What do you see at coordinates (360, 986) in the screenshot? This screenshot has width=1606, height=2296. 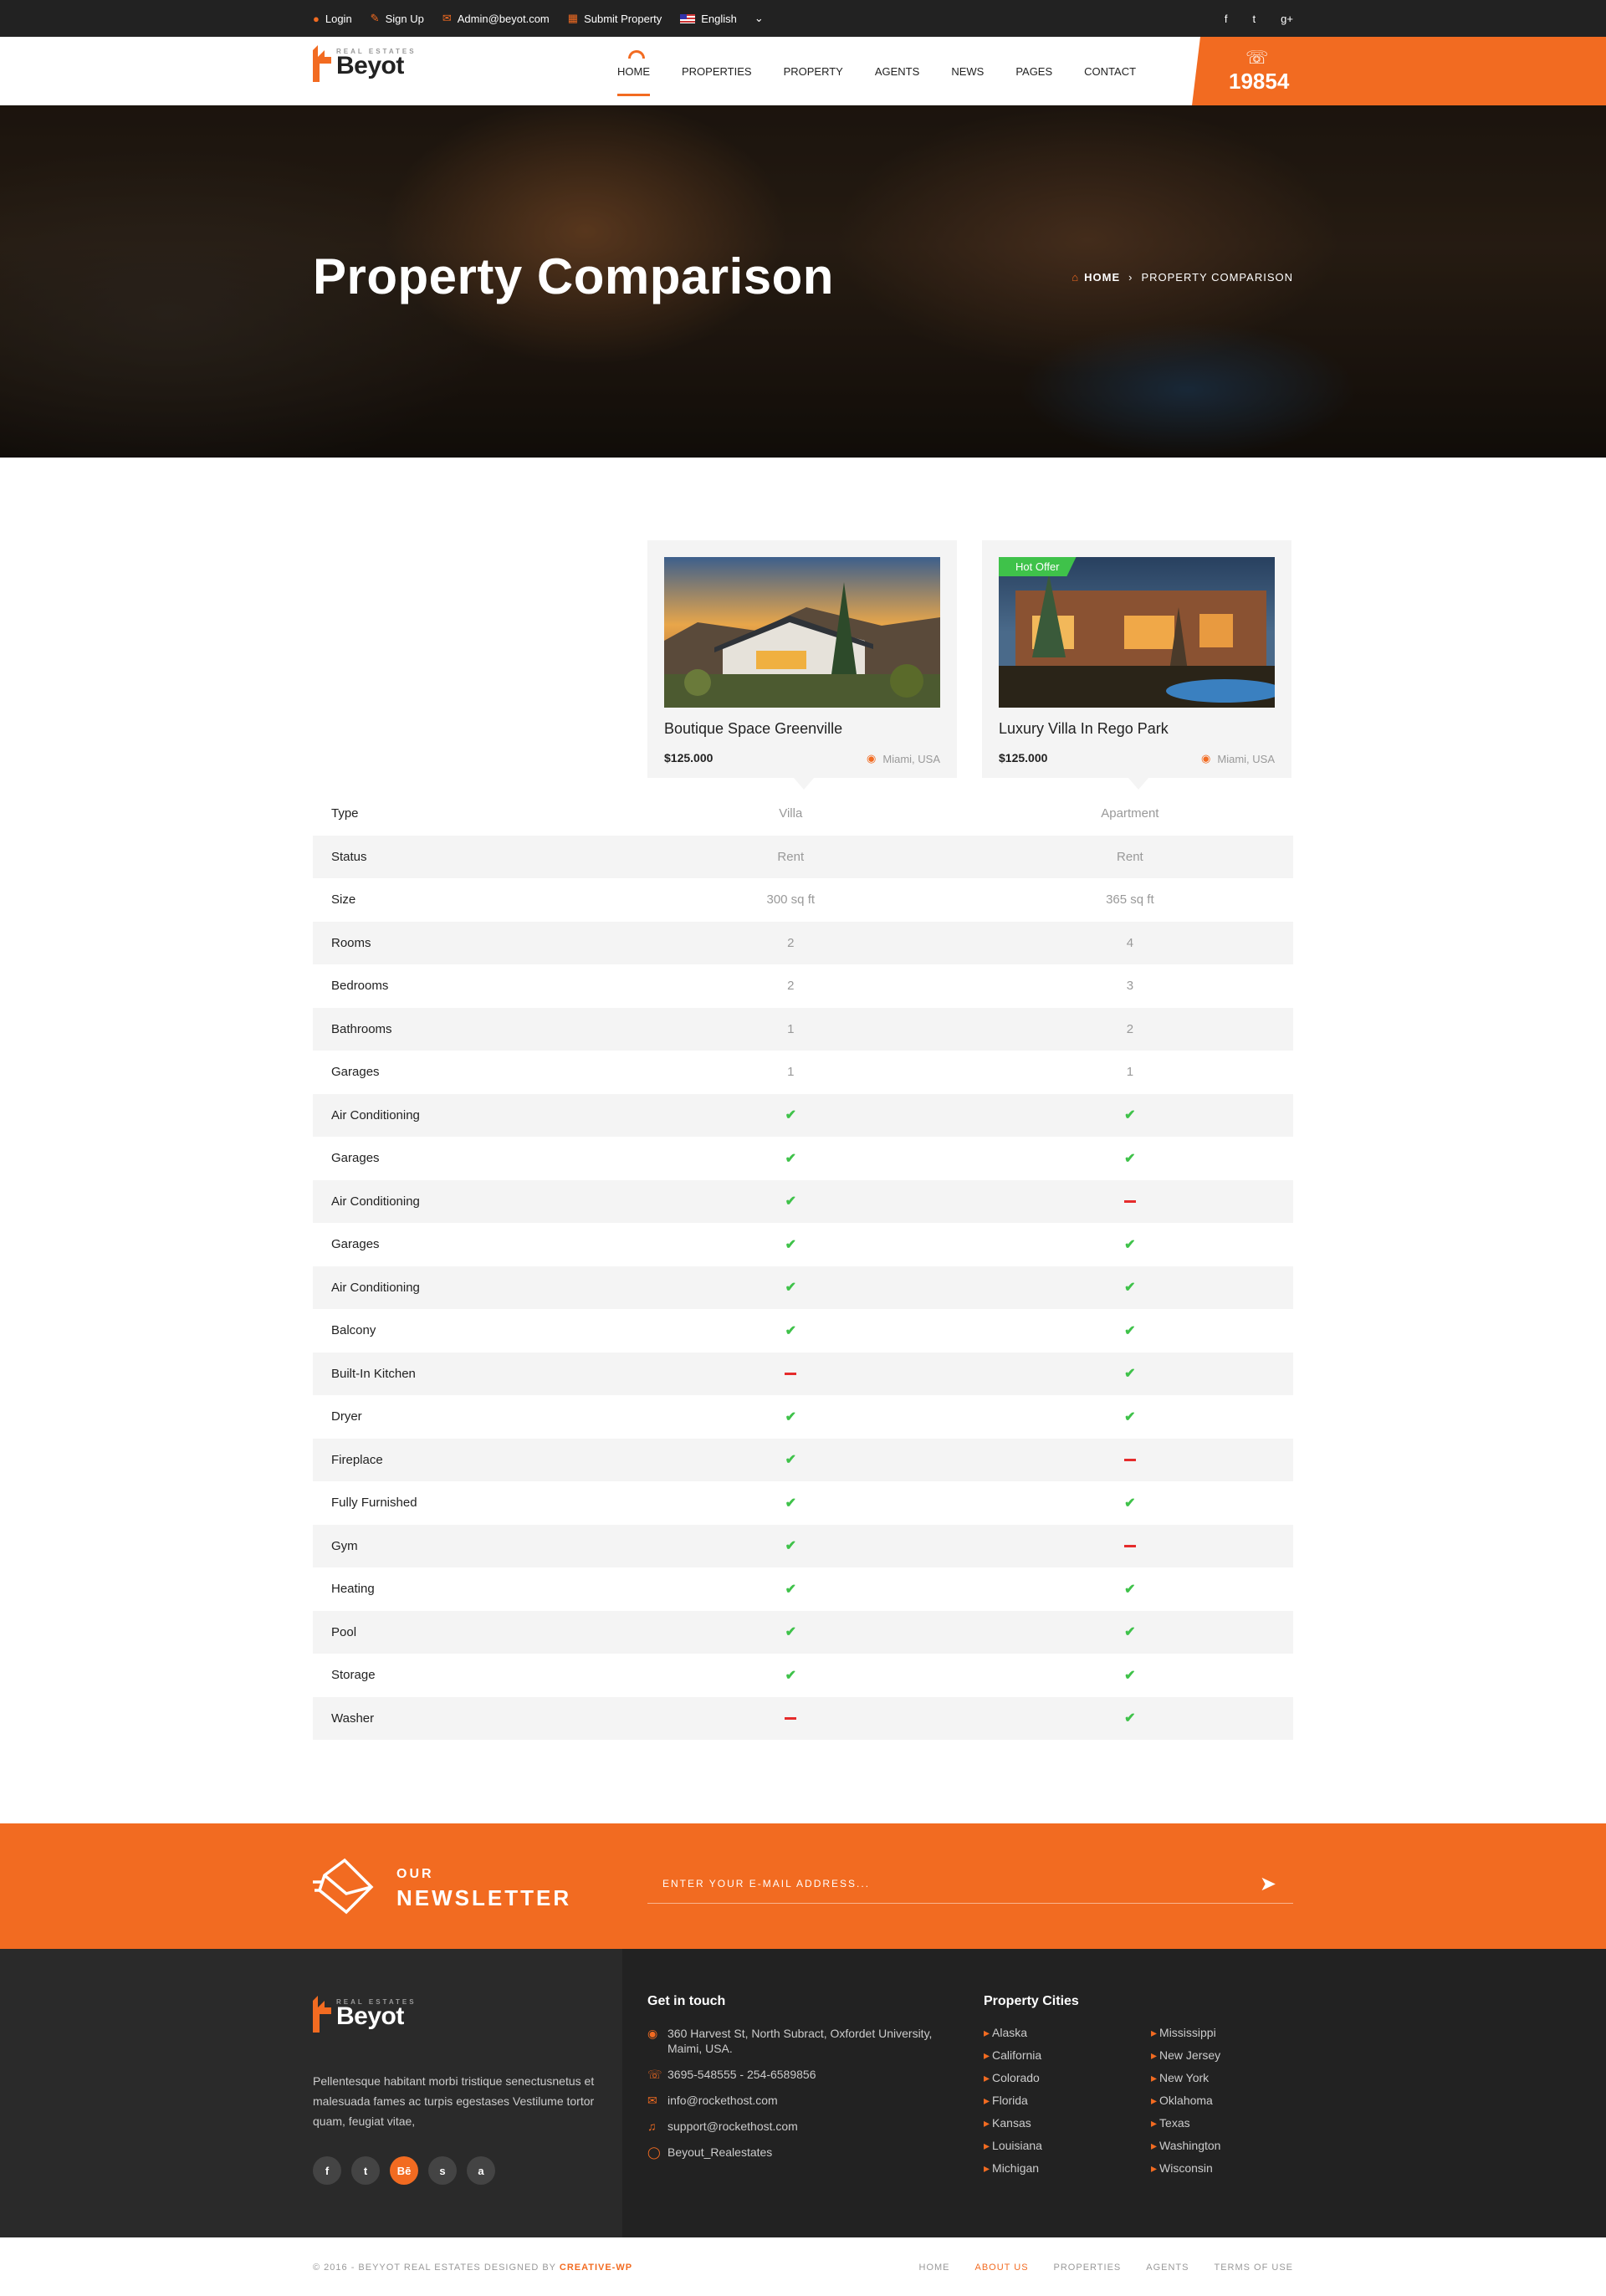 I see `comparison-label: Bedrooms` at bounding box center [360, 986].